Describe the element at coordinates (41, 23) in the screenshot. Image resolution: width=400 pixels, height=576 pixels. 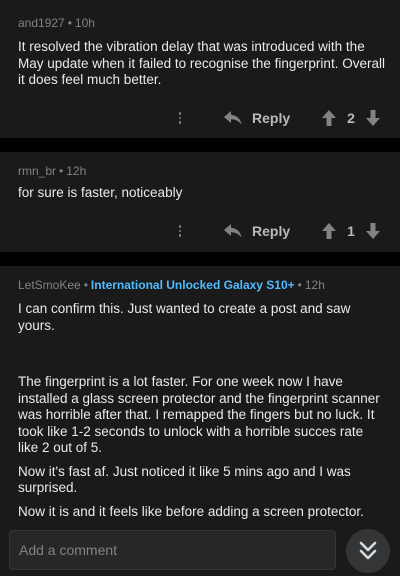
I see `comment-author: and1927` at that location.